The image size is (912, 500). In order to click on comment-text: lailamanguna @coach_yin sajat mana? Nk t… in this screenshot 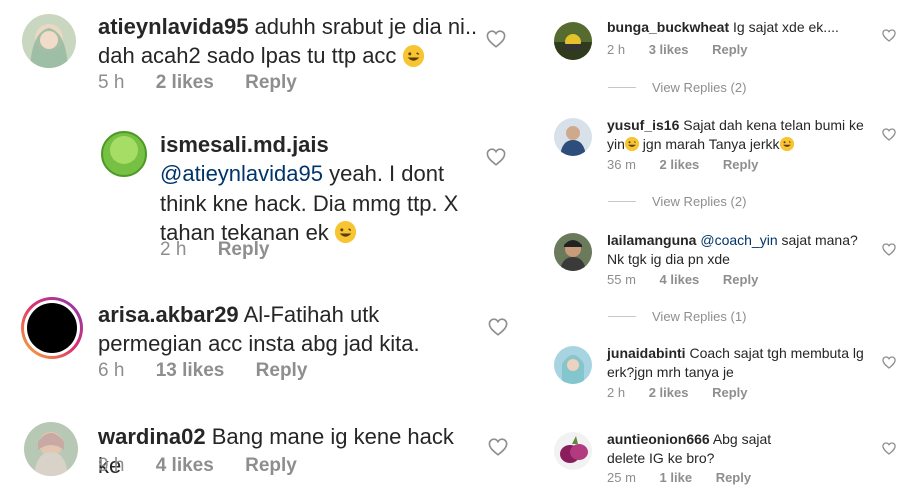, I will do `click(742, 249)`.